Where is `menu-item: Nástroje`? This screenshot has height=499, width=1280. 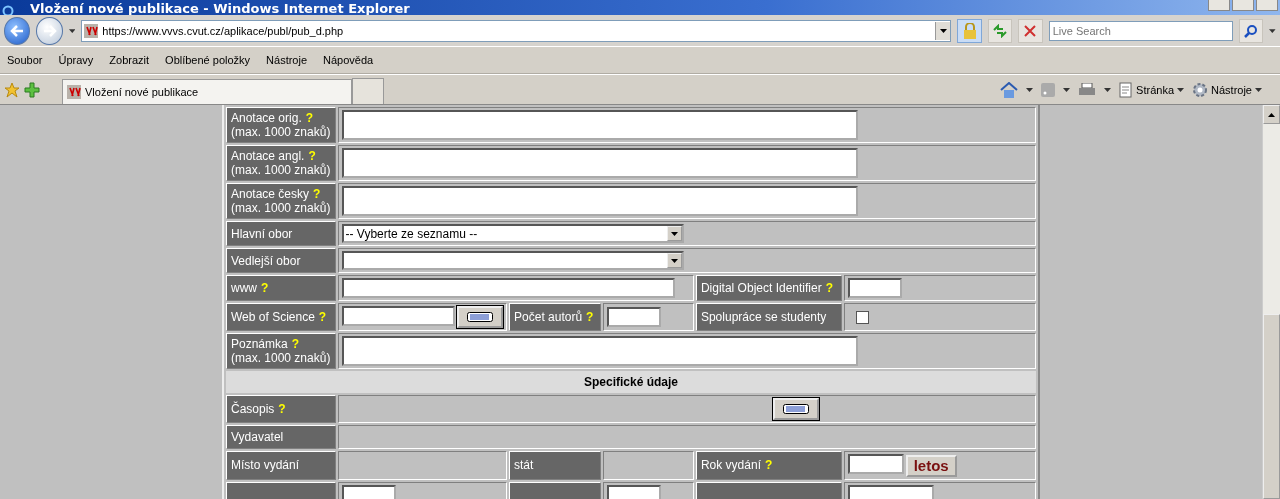
menu-item: Nástroje is located at coordinates (287, 60).